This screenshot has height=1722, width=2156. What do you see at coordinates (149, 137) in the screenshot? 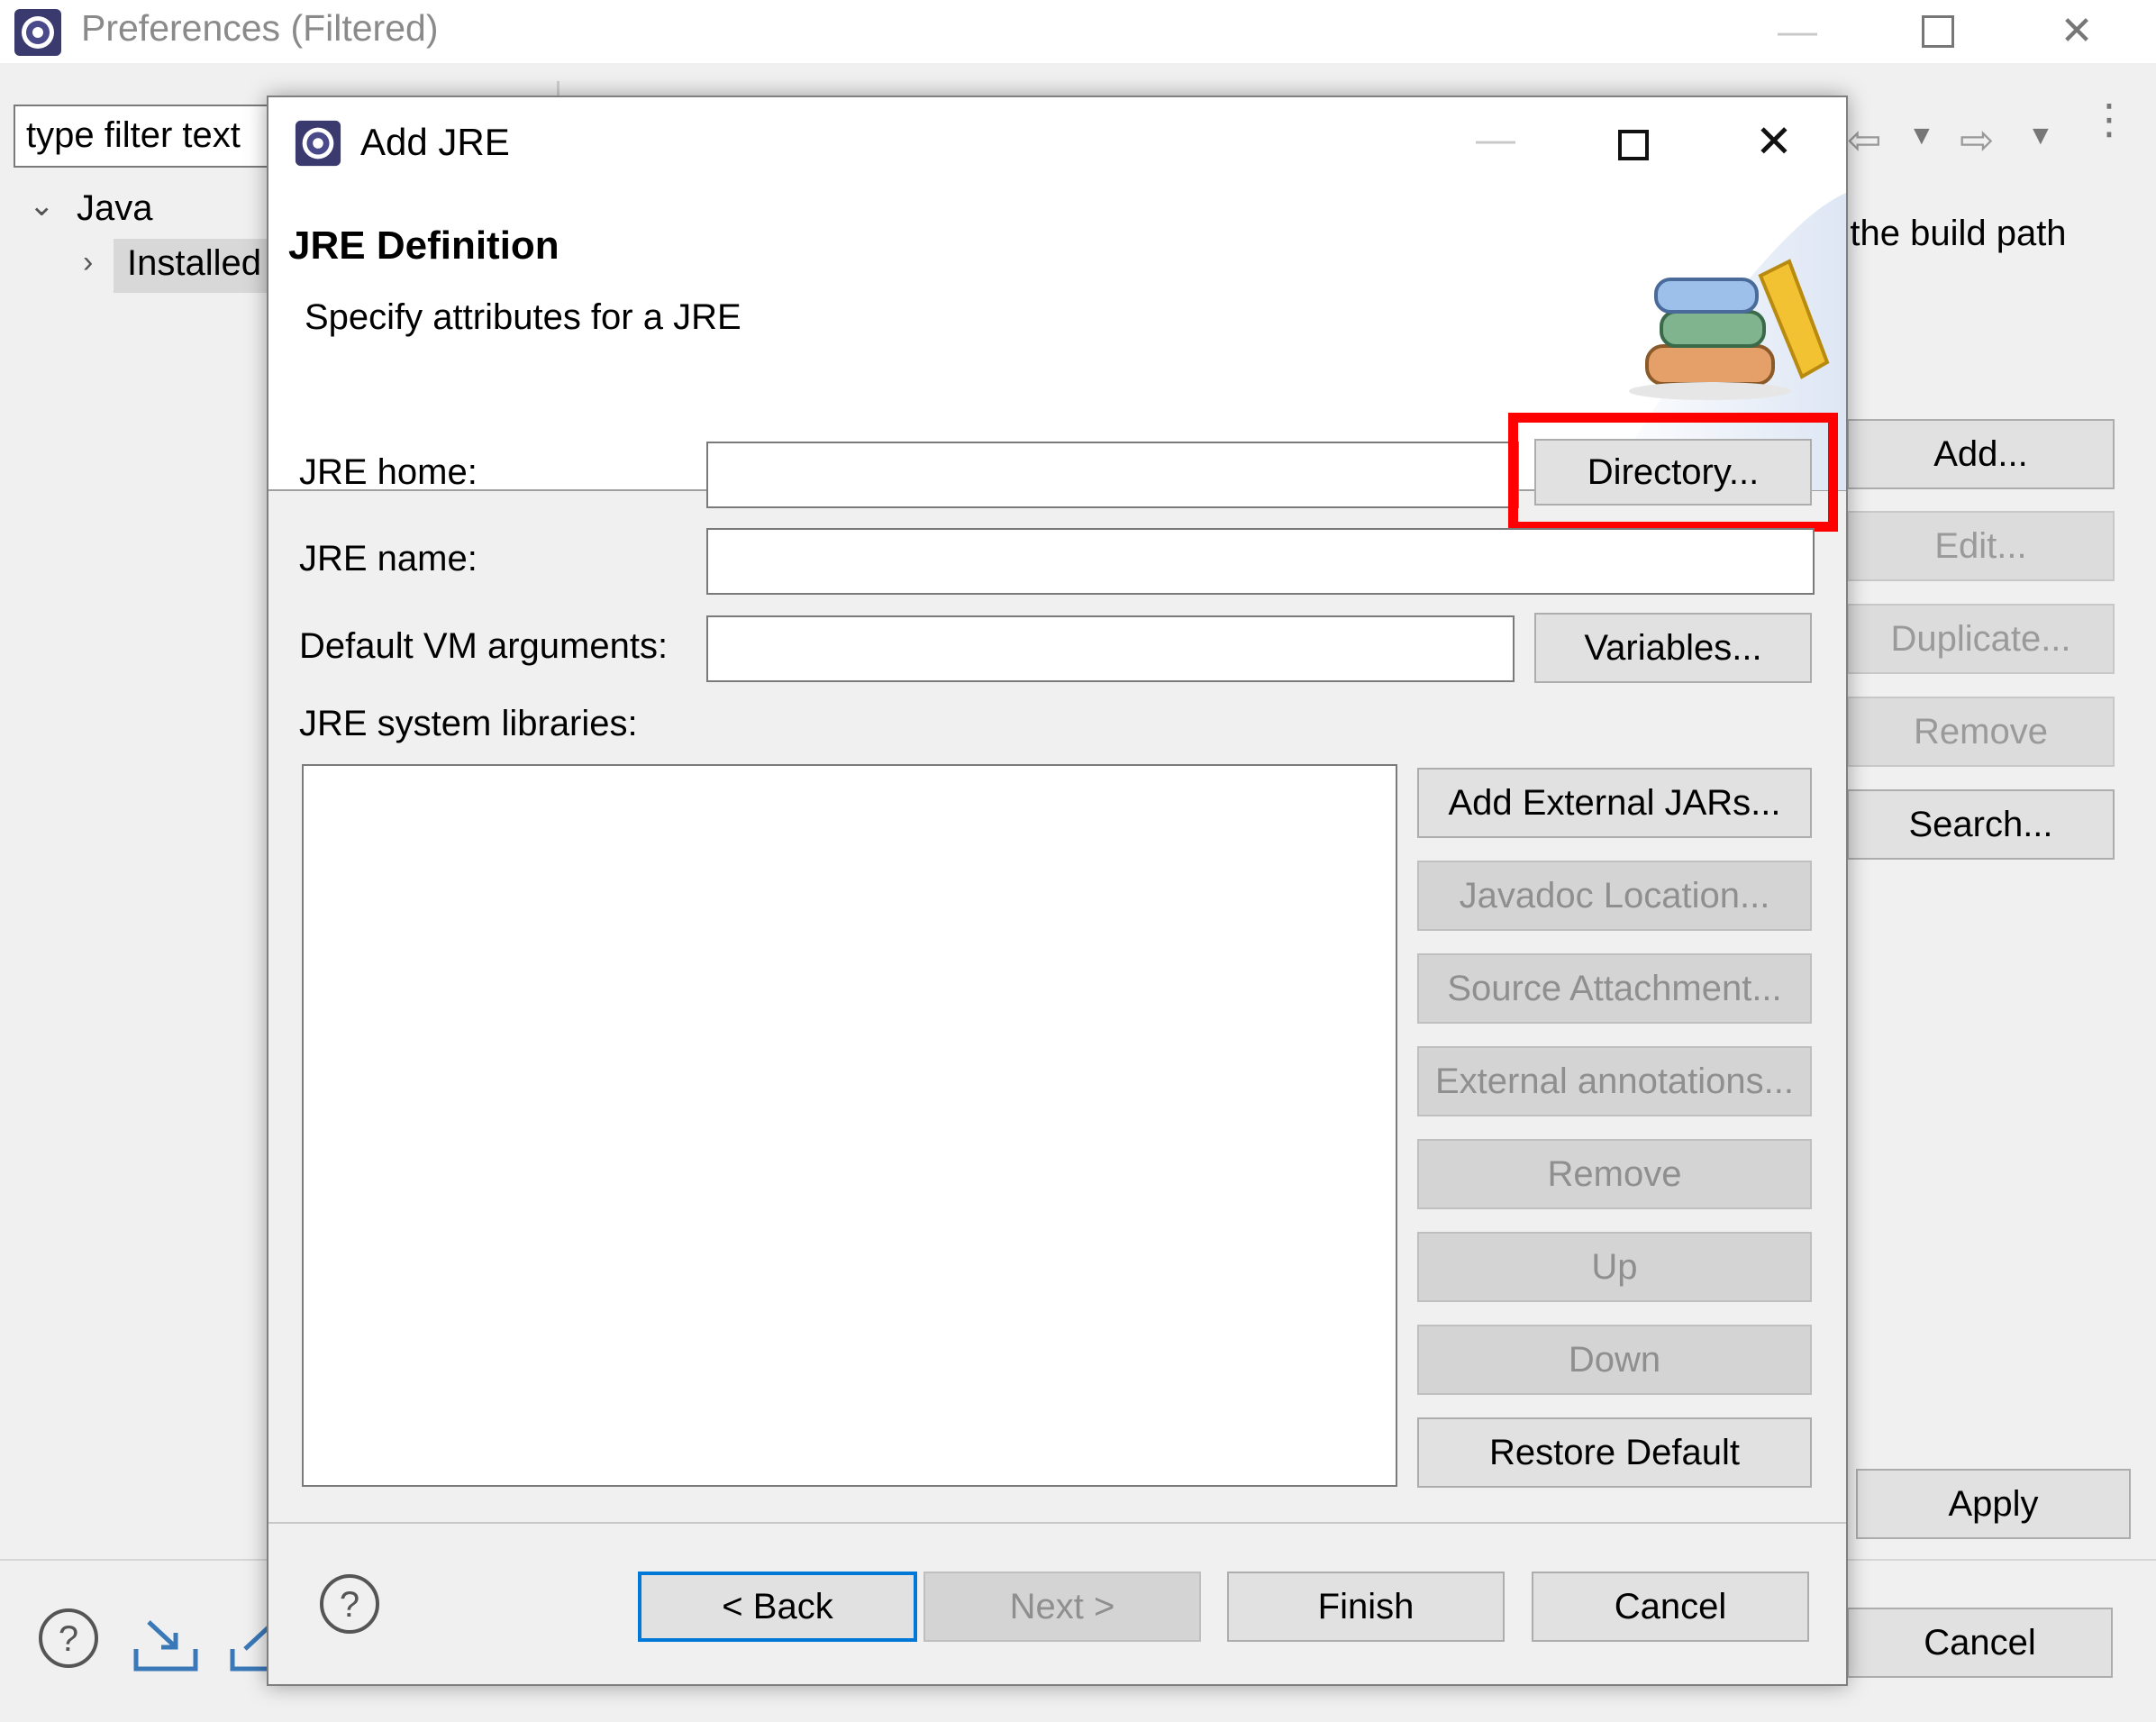
I see `filter-input: type filter text` at bounding box center [149, 137].